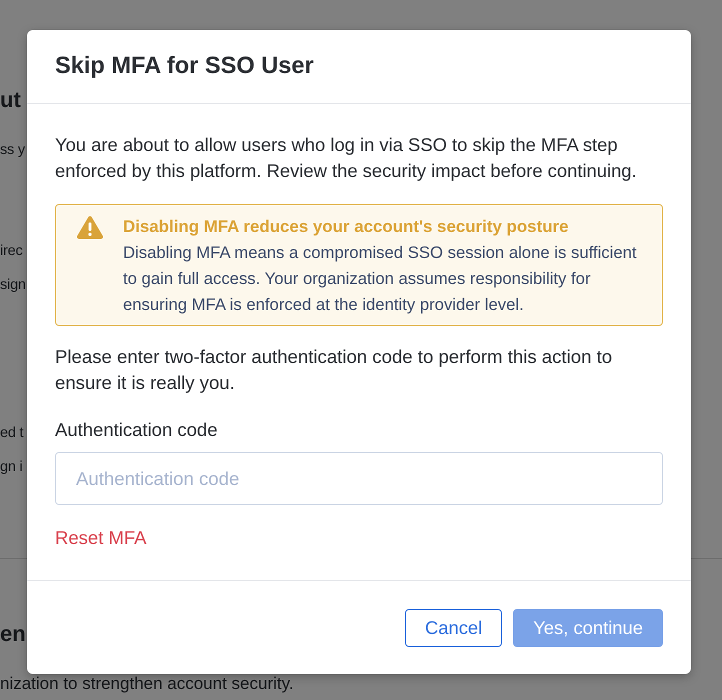  Describe the element at coordinates (334, 370) in the screenshot. I see `instruction-text: Please enter two-factor authentication code to perform this action to ensure it is really you.` at that location.